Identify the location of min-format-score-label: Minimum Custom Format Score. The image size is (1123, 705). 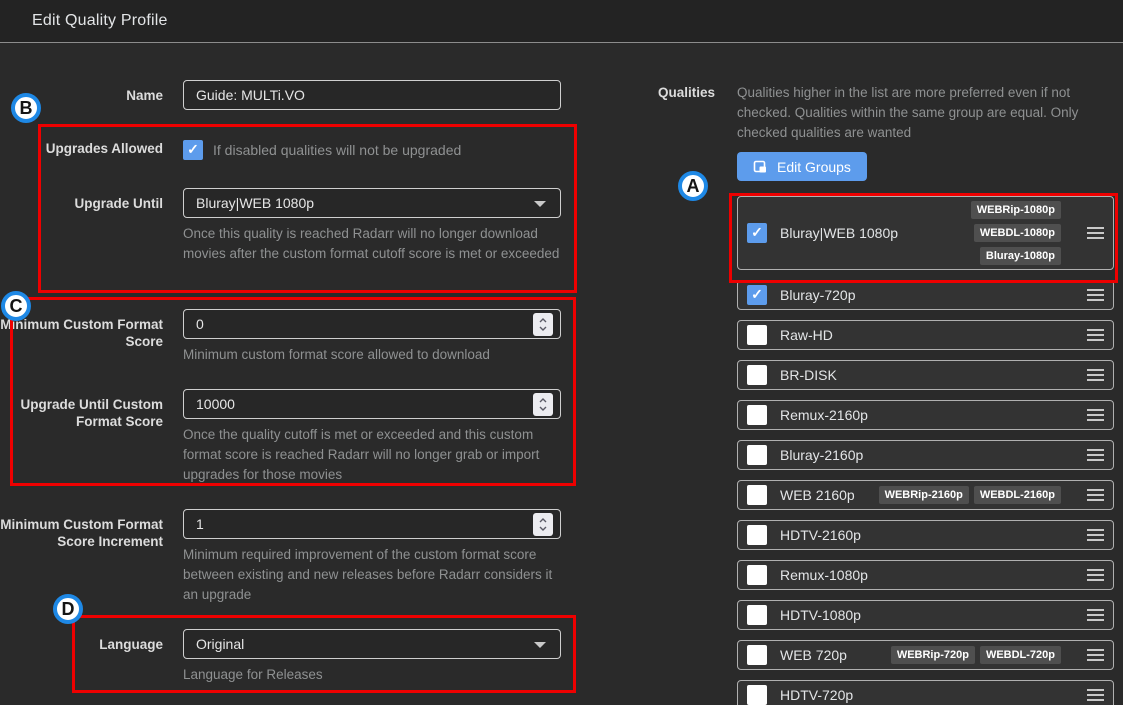
(81, 333).